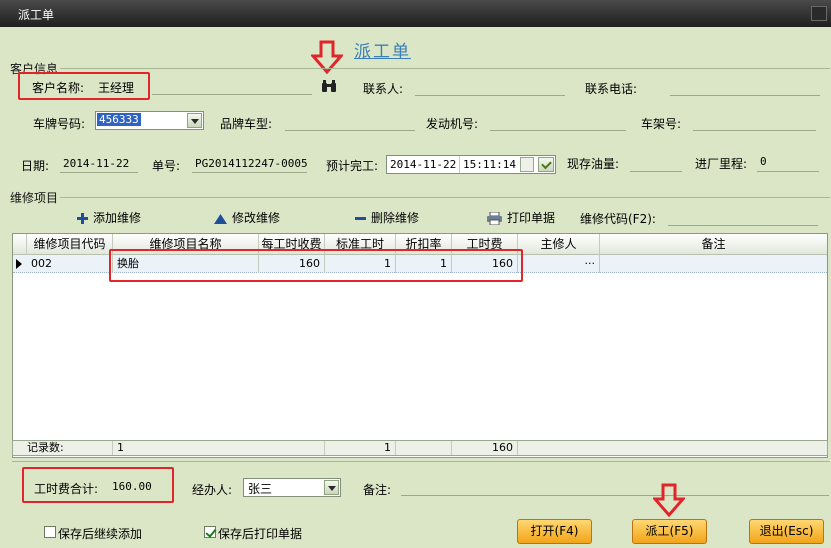  Describe the element at coordinates (96, 163) in the screenshot. I see `date-value: 2014-11-22` at that location.